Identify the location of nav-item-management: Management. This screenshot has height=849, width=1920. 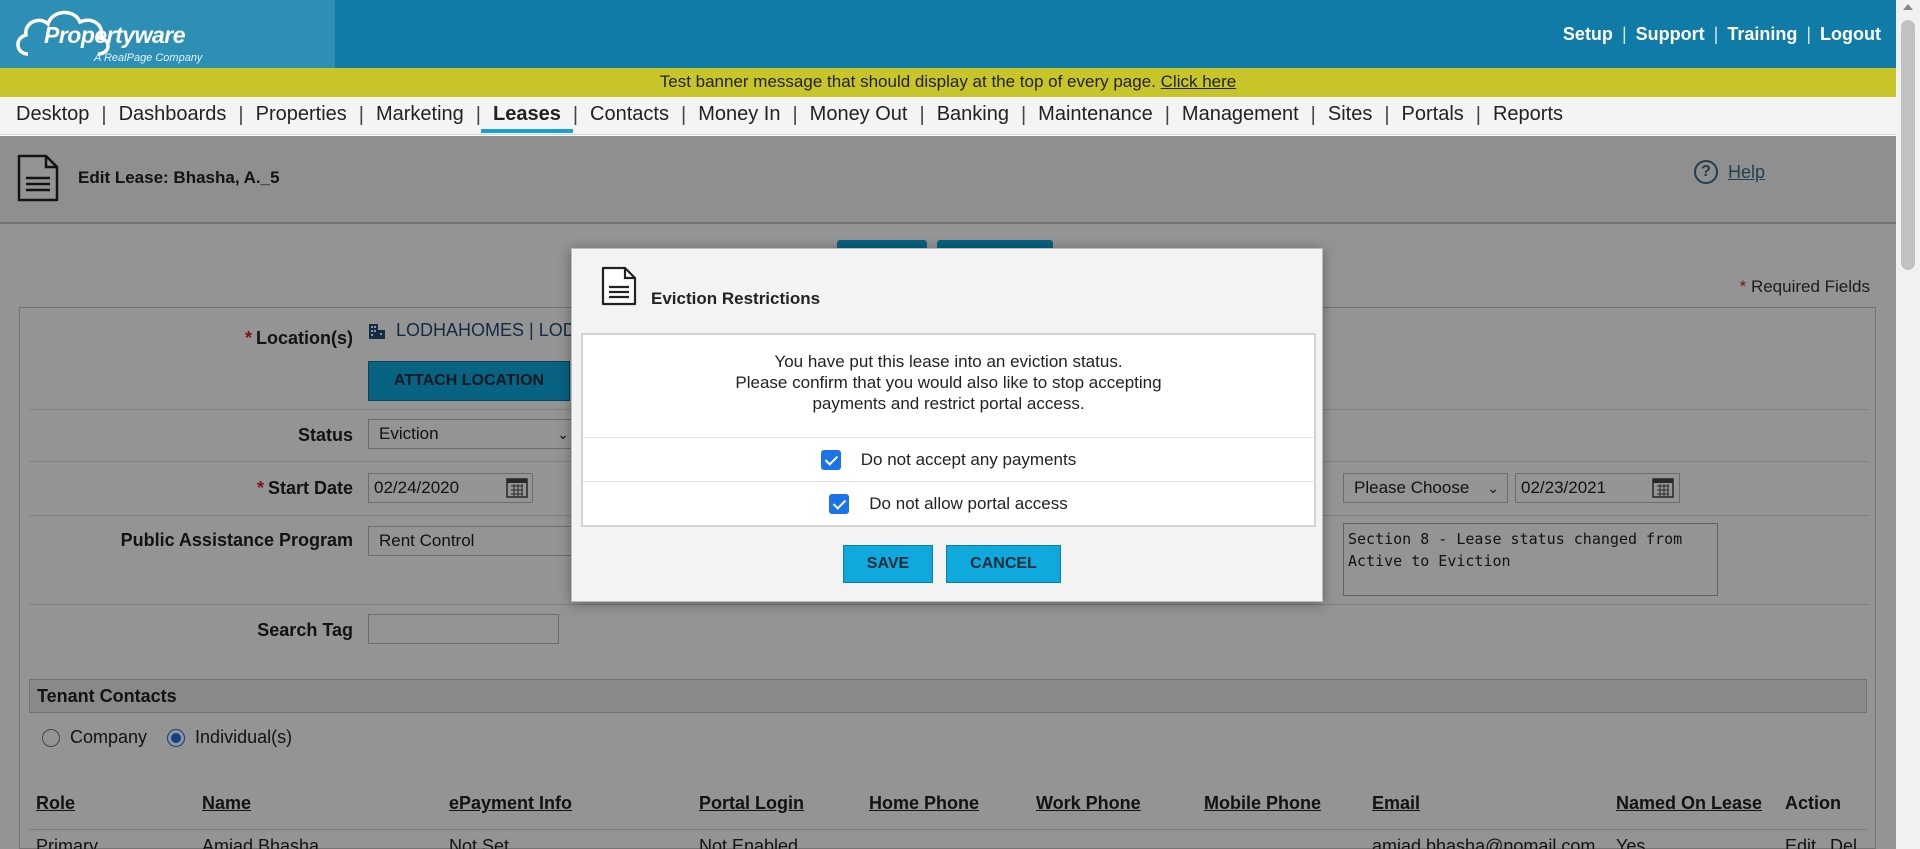
(1240, 116).